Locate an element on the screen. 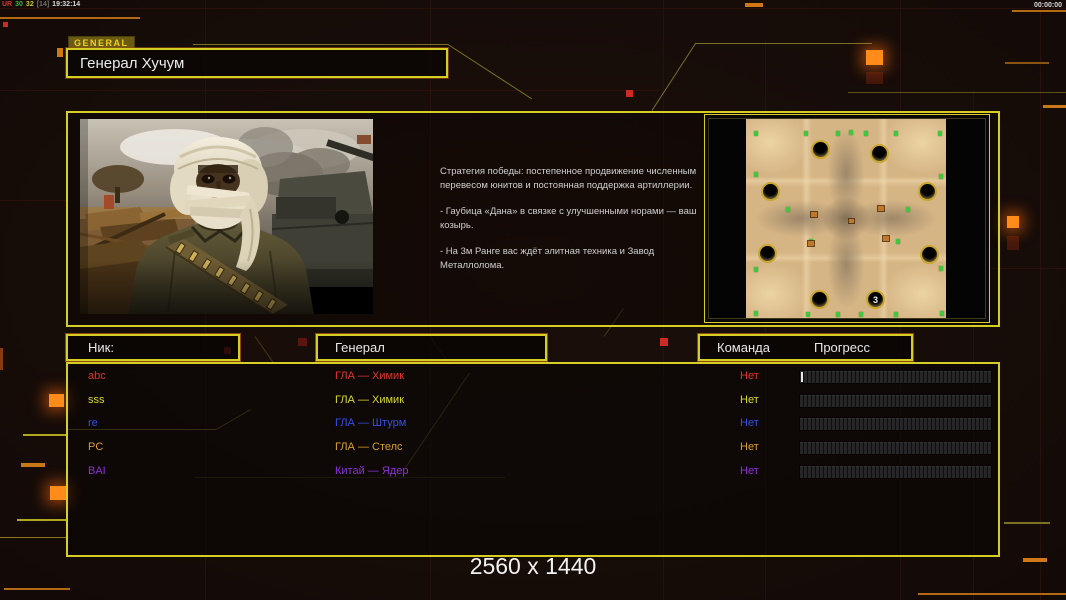 The width and height of the screenshot is (1066, 600). nick-header-label: Ник: is located at coordinates (101, 347).